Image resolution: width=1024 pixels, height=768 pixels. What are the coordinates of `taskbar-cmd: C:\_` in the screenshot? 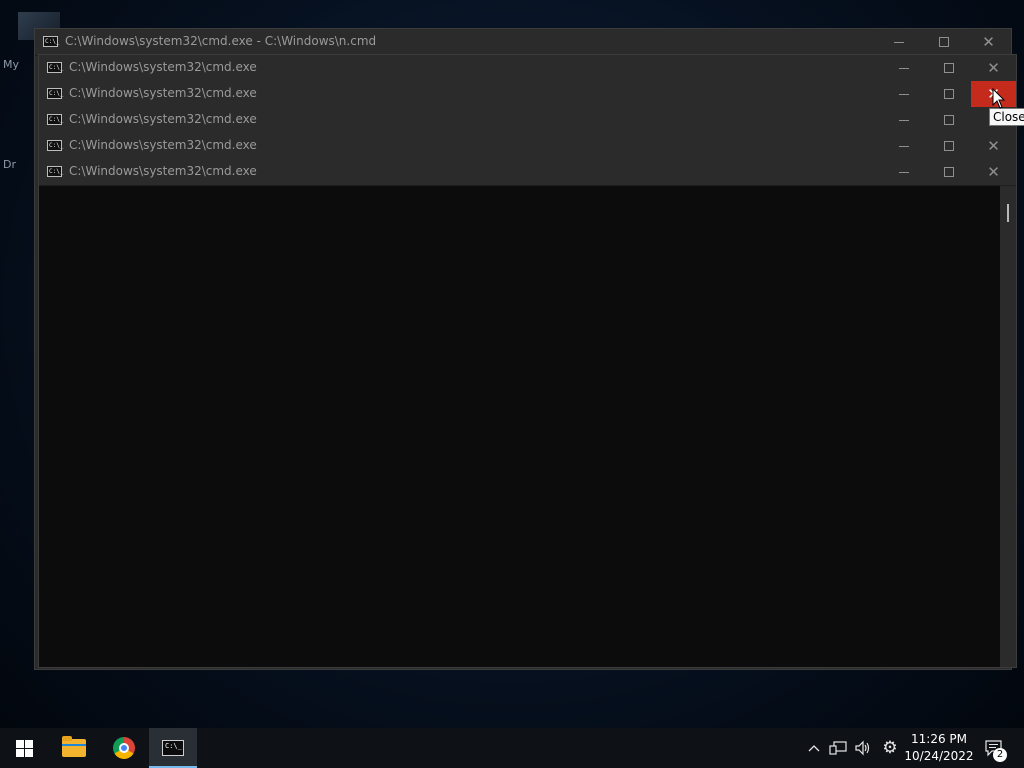 It's located at (173, 748).